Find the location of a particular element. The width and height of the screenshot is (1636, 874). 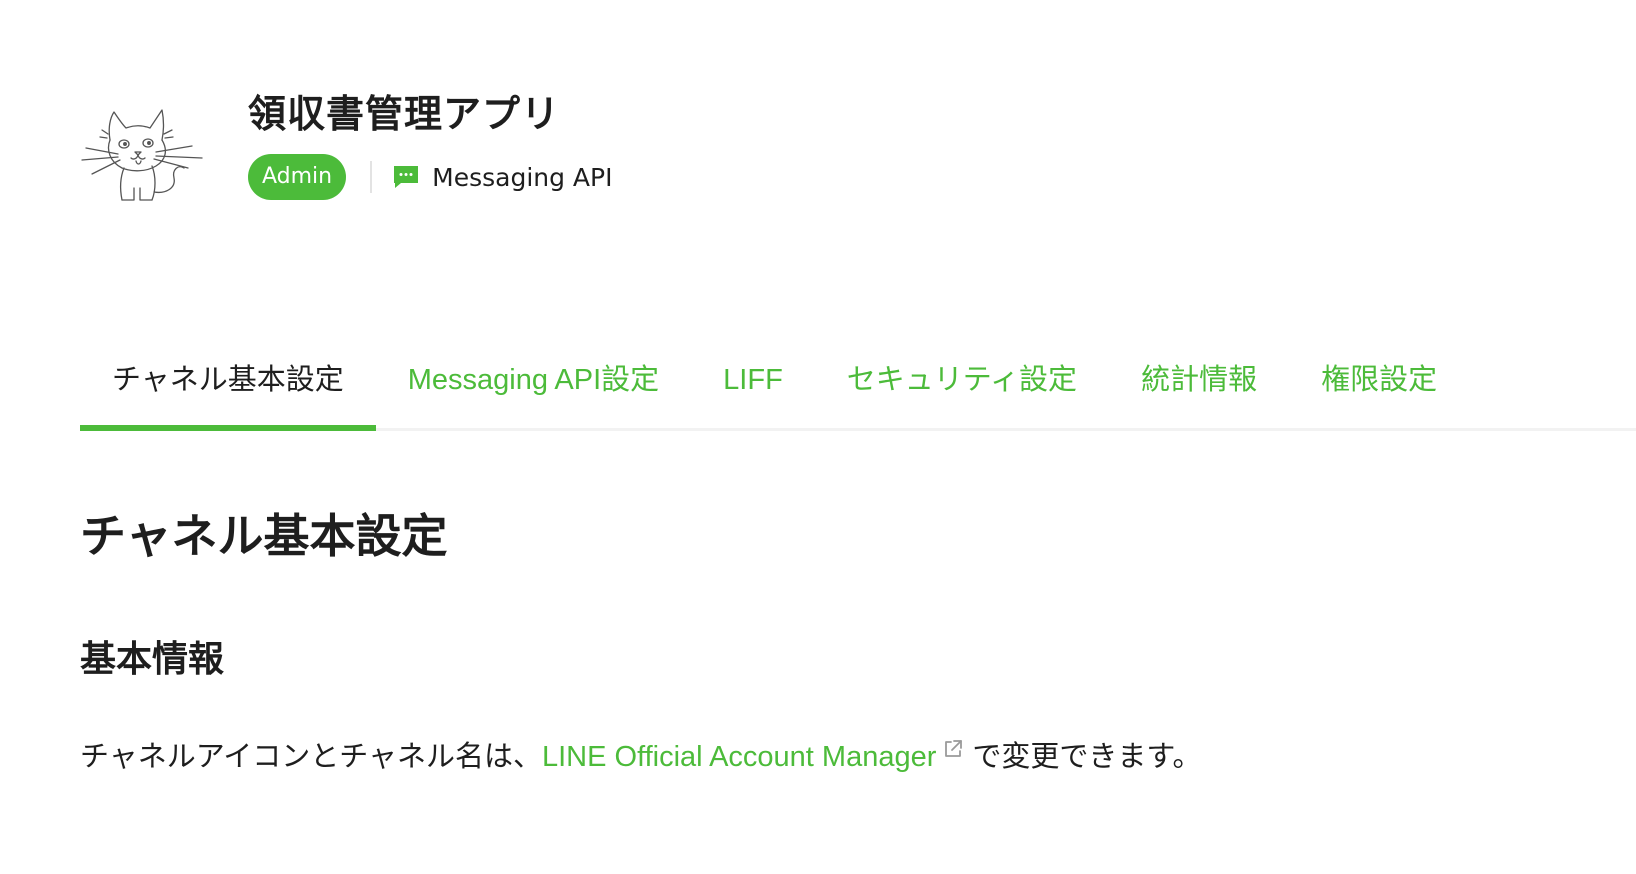

role-badge: Admin is located at coordinates (297, 177).